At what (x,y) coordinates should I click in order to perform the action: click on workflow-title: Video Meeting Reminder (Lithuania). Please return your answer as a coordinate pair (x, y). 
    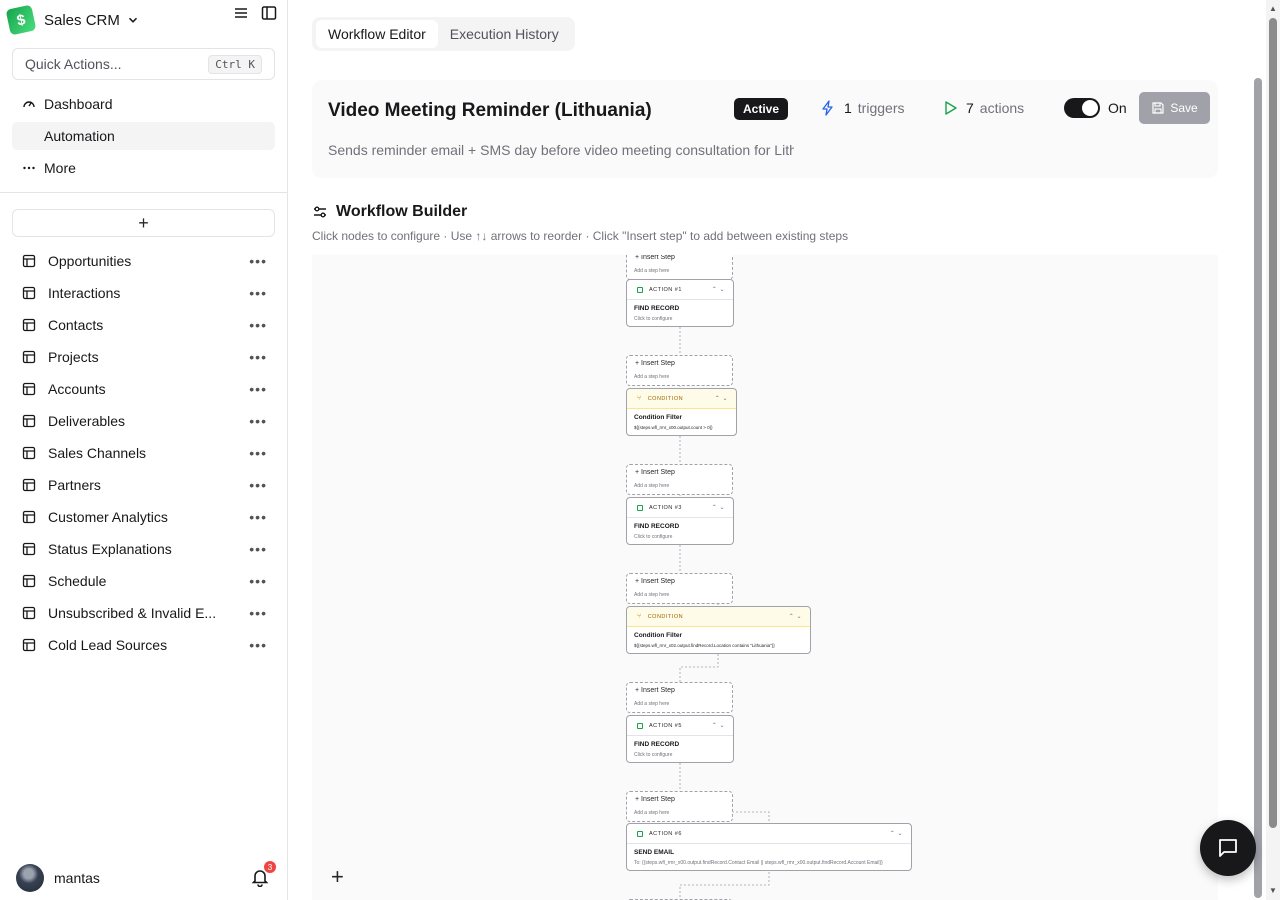
    Looking at the image, I should click on (490, 111).